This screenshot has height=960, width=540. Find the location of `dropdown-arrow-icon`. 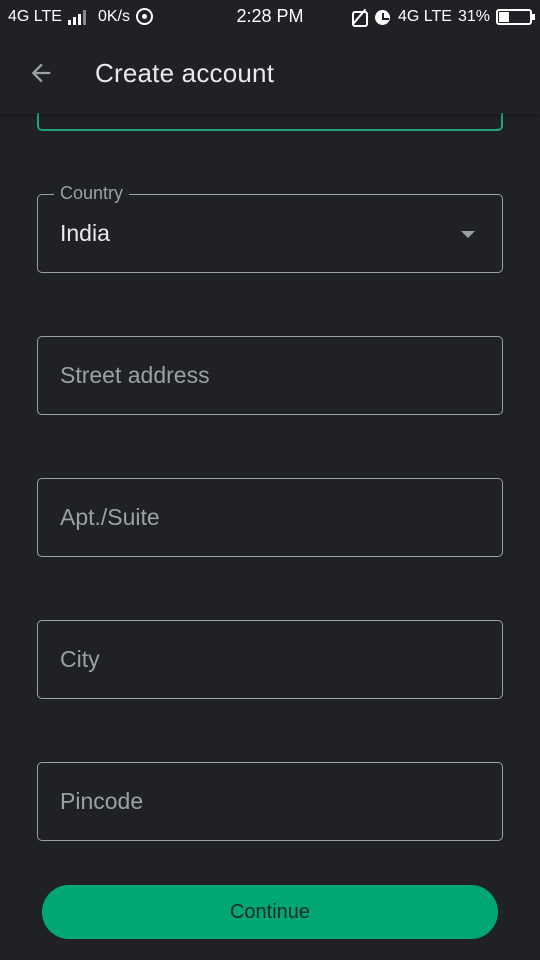

dropdown-arrow-icon is located at coordinates (468, 234).